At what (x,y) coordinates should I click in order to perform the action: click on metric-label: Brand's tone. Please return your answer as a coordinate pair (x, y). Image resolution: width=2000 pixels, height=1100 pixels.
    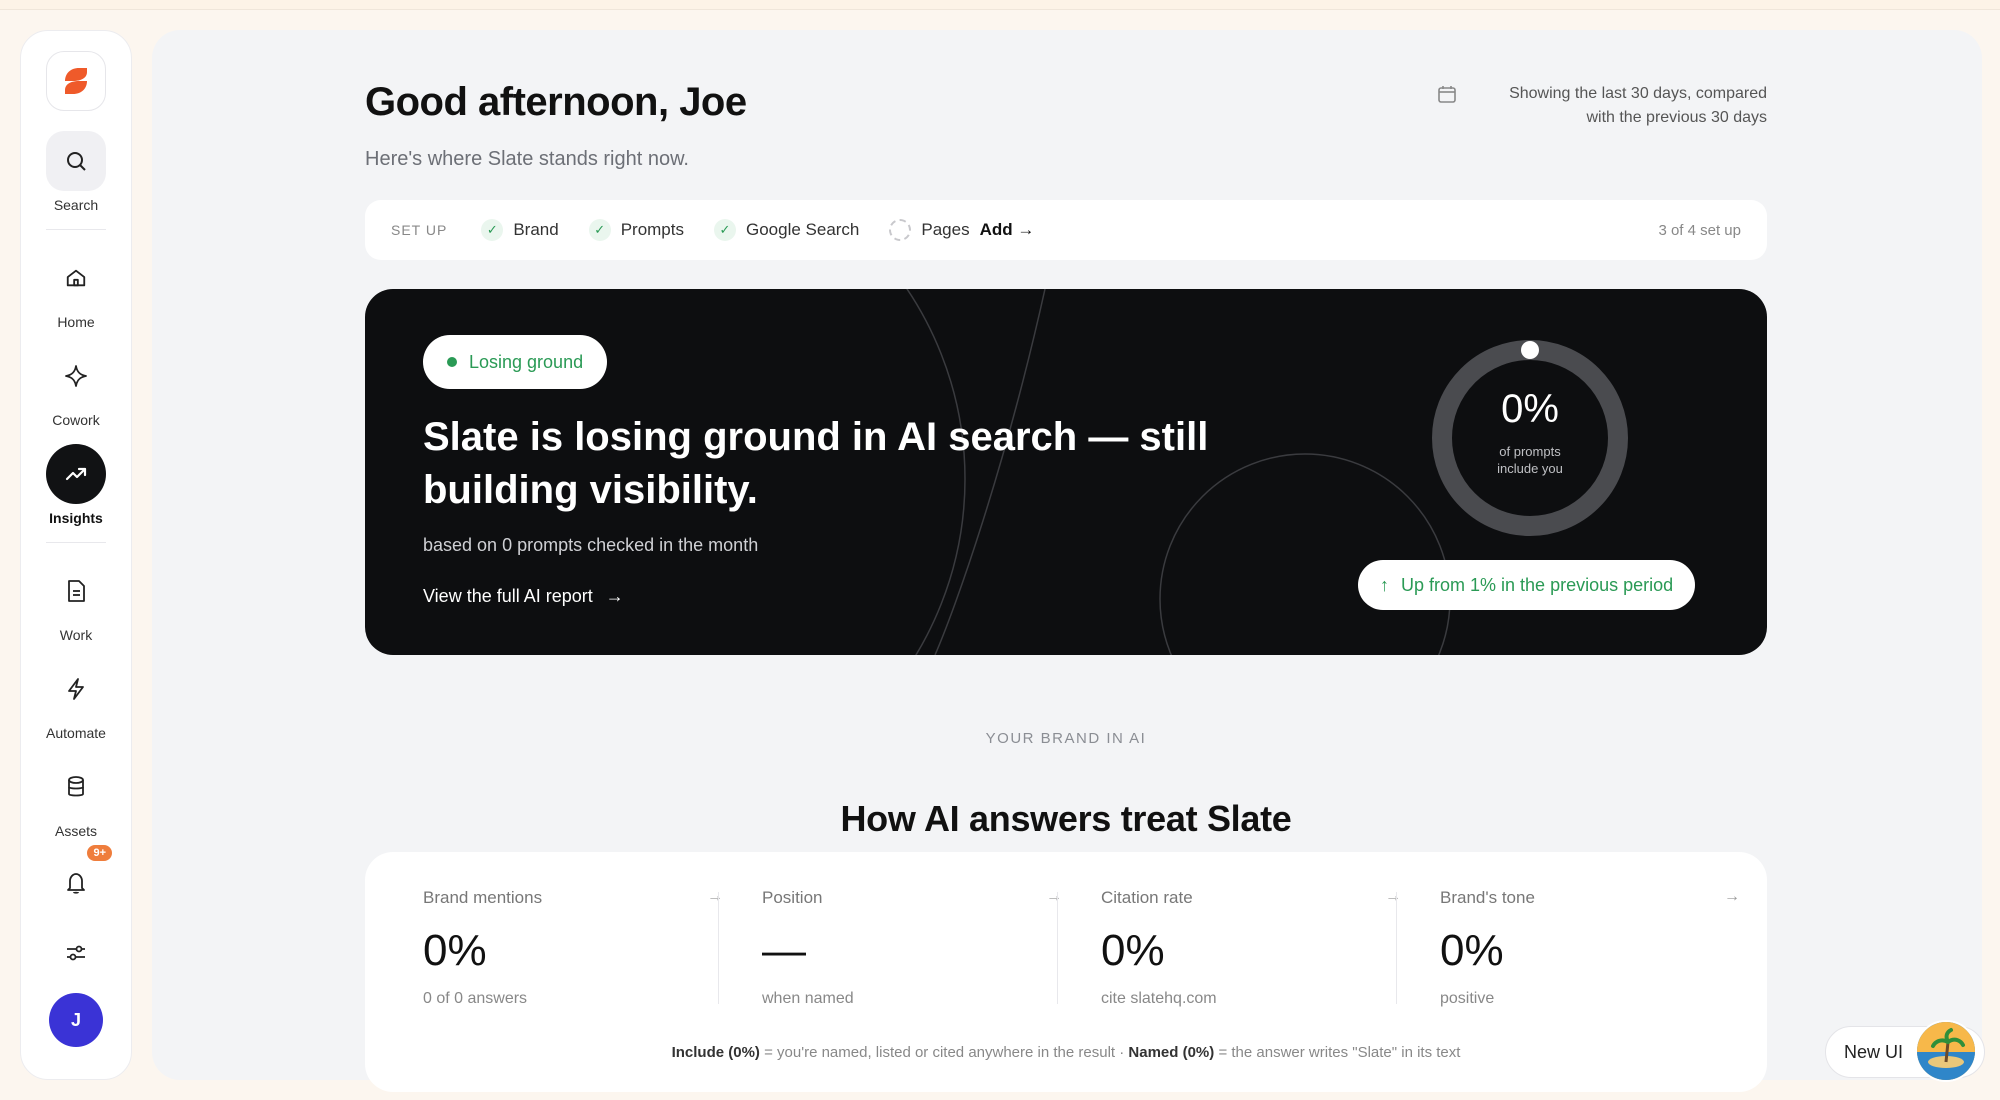
    Looking at the image, I should click on (1487, 897).